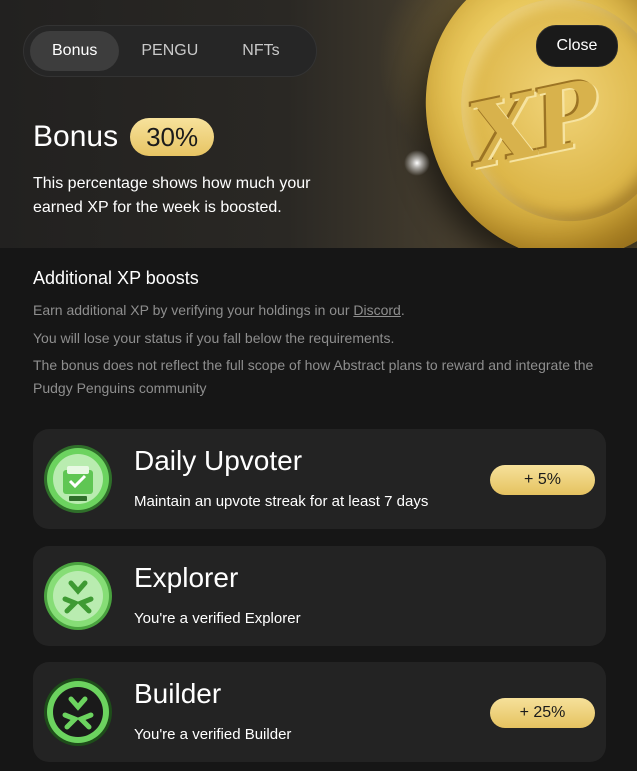 Image resolution: width=637 pixels, height=771 pixels. Describe the element at coordinates (178, 693) in the screenshot. I see `boost-title: Builder` at that location.